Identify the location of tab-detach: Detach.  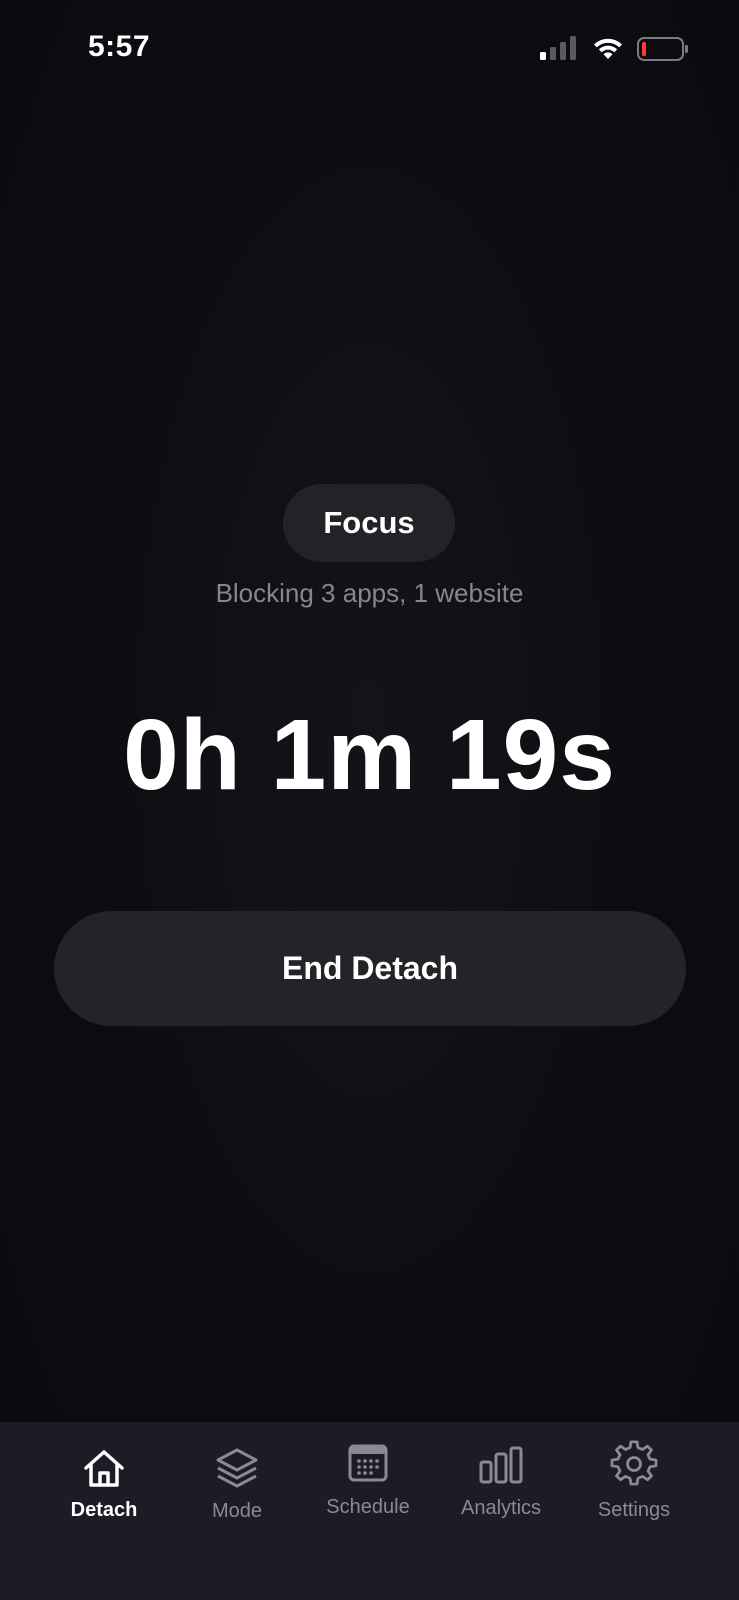
(104, 1477).